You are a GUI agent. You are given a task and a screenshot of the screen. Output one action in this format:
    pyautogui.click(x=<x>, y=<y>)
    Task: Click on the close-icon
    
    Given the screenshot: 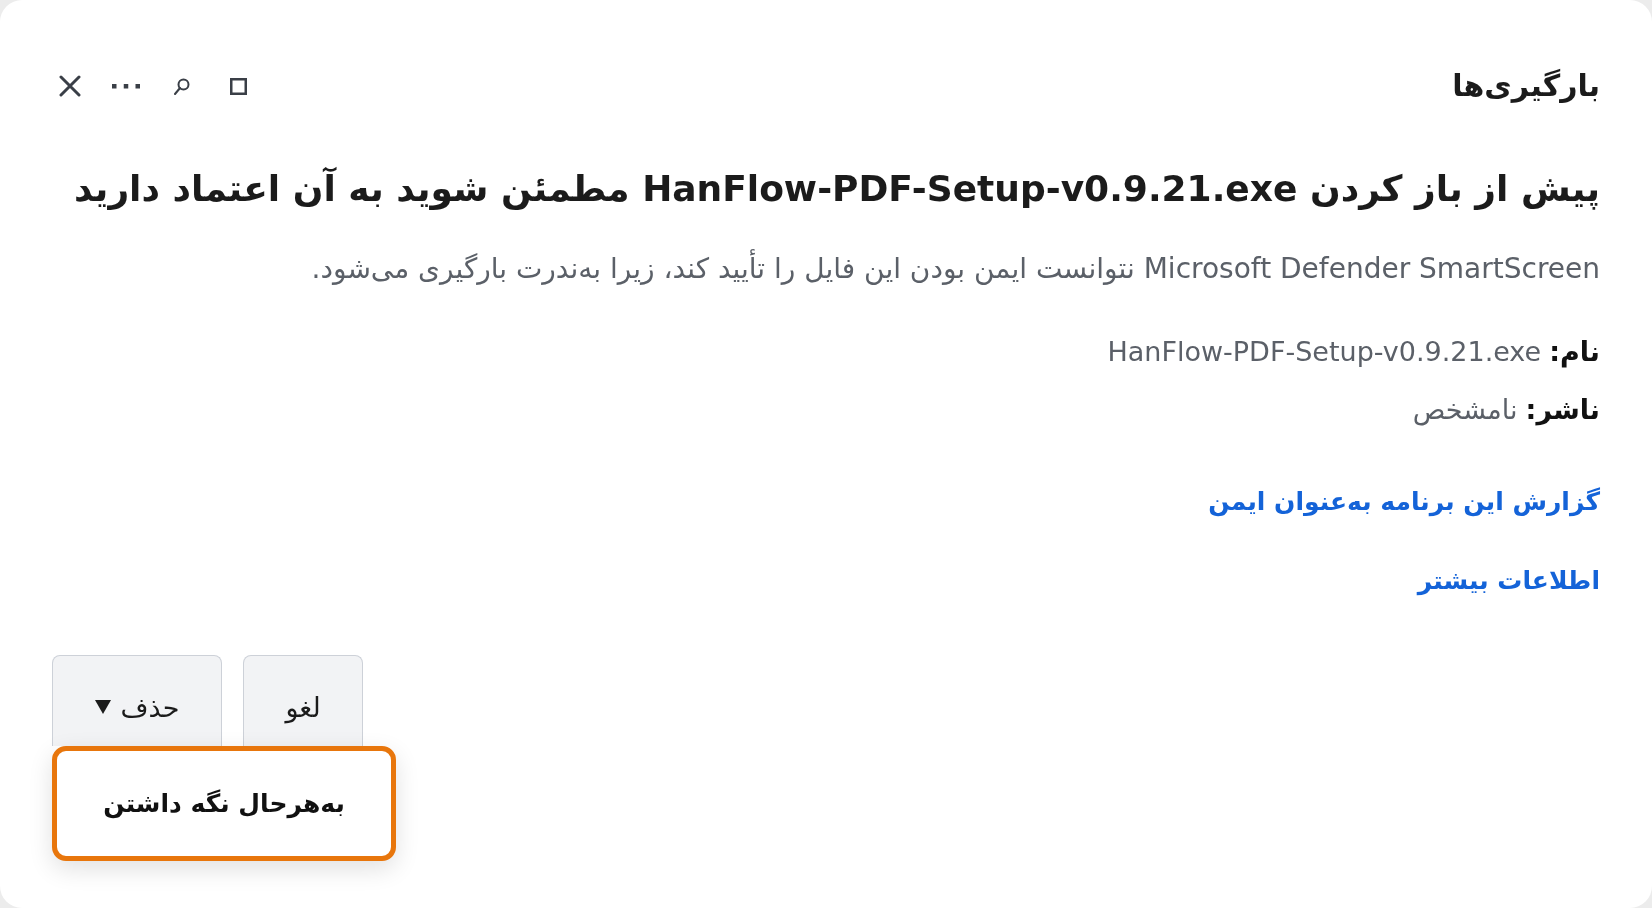 What is the action you would take?
    pyautogui.click(x=70, y=86)
    